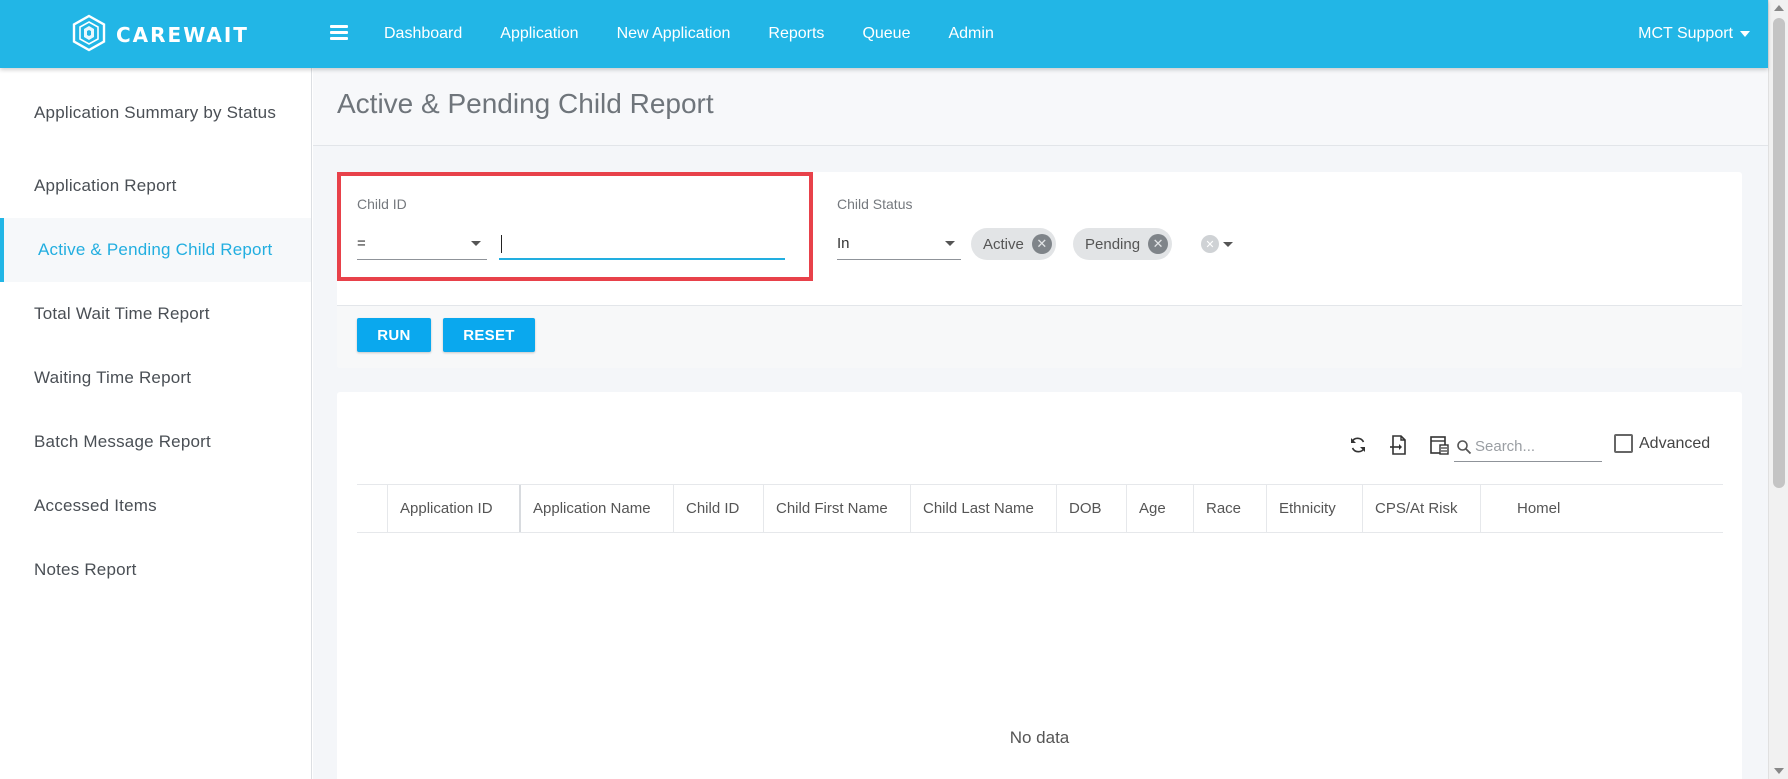 The image size is (1788, 779). I want to click on sidebar-item-accessed-items: Accessed Items, so click(155, 506).